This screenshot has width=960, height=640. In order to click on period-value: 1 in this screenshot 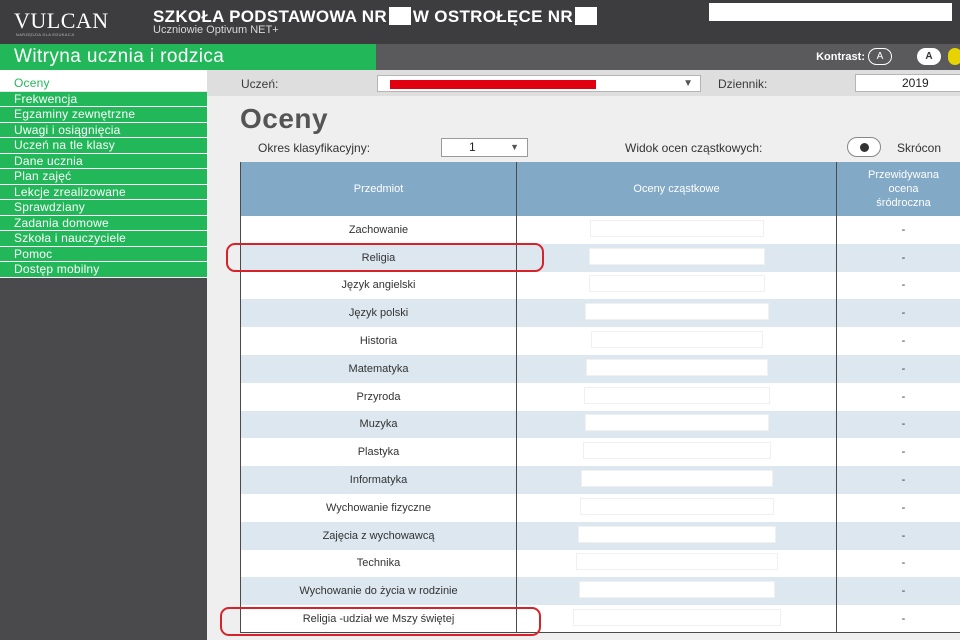, I will do `click(472, 147)`.